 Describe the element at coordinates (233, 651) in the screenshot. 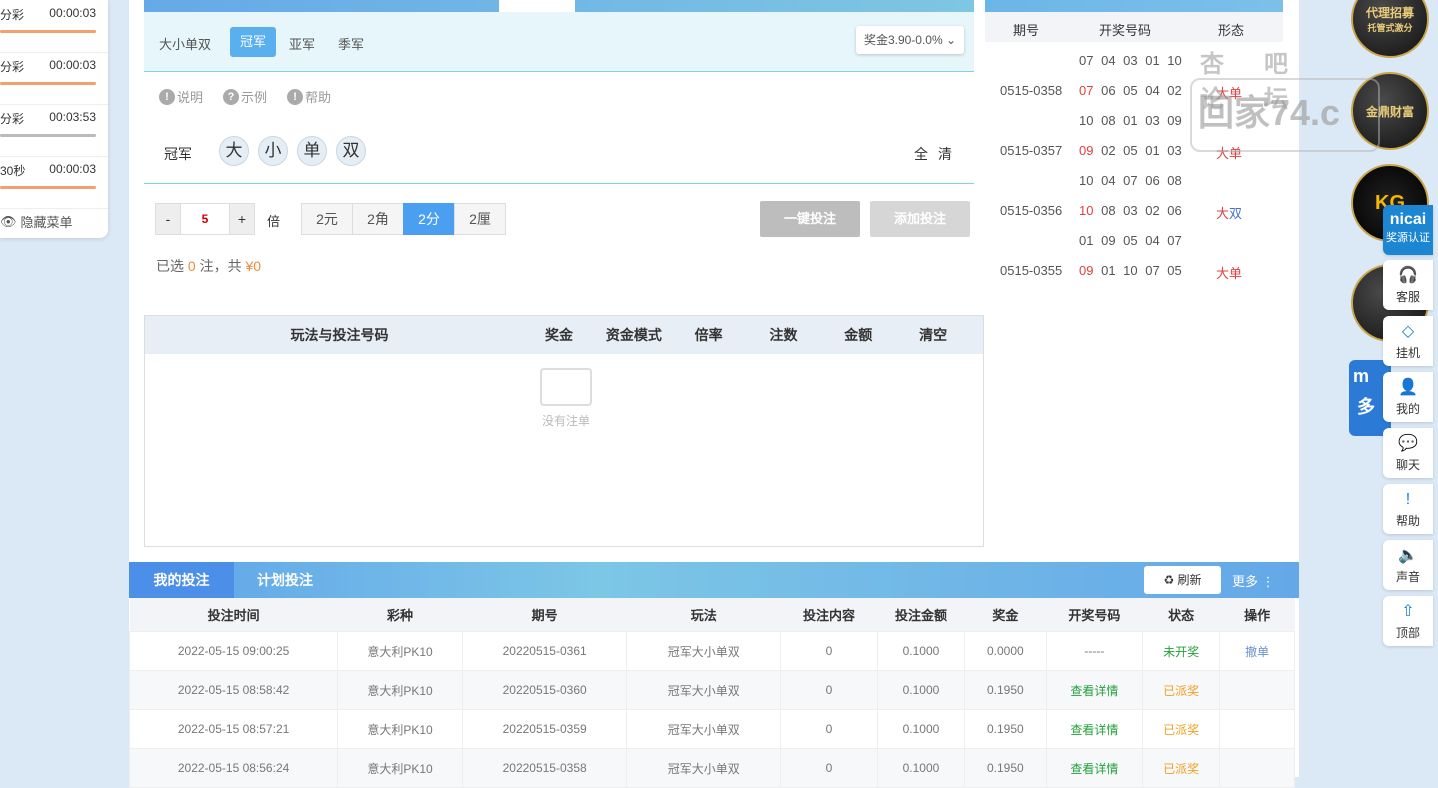

I see `bet-cell: 2022-05-15 09:00:25` at that location.